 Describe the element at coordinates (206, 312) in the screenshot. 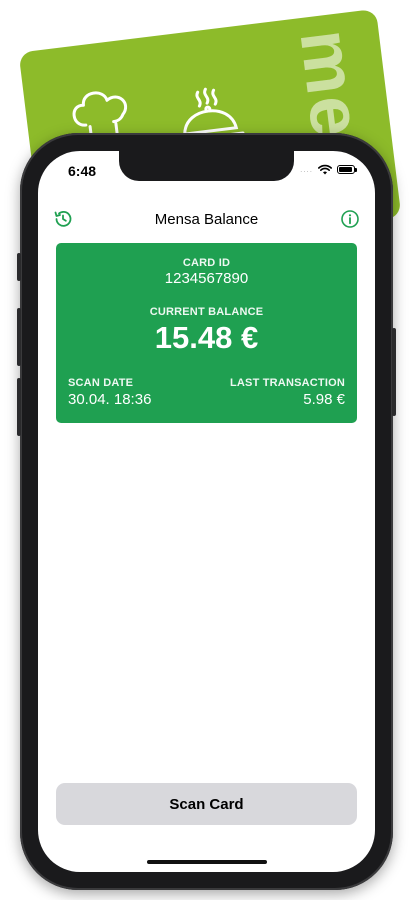

I see `current-balance-label: CURRENT BALANCE` at that location.